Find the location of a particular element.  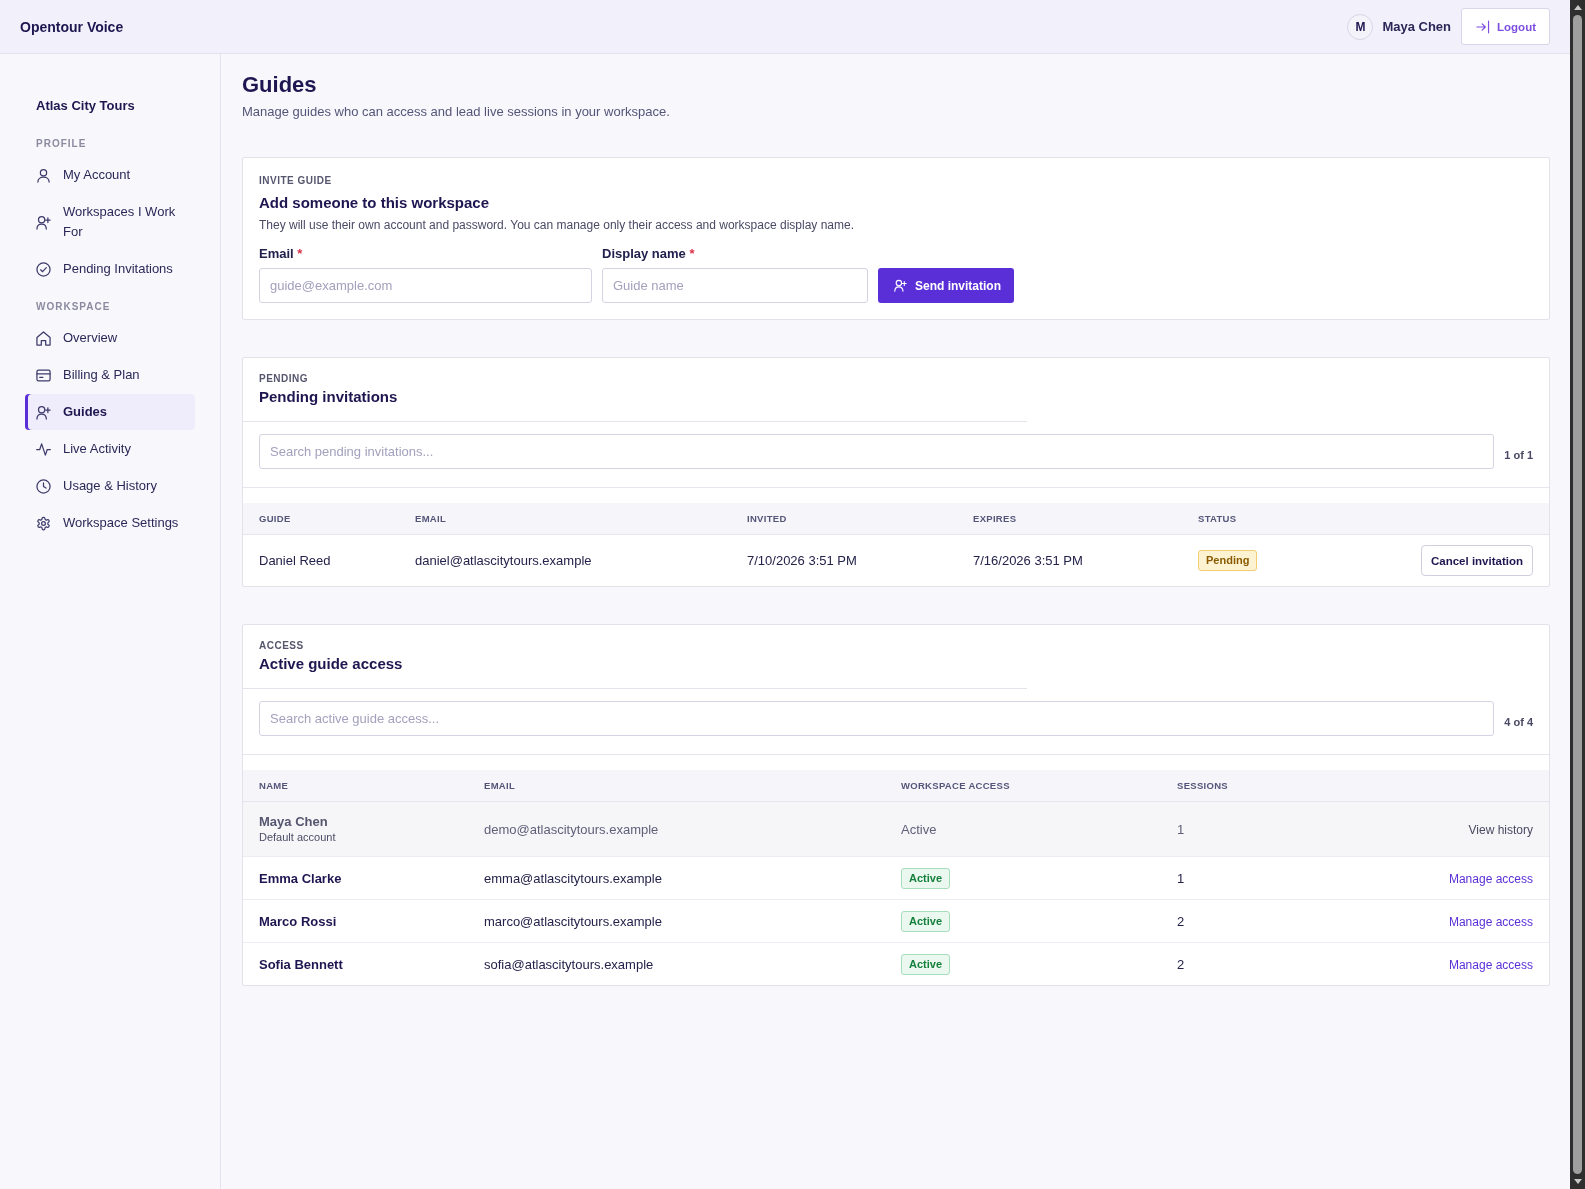

table-cell-text: Daniel Reed is located at coordinates (295, 560).